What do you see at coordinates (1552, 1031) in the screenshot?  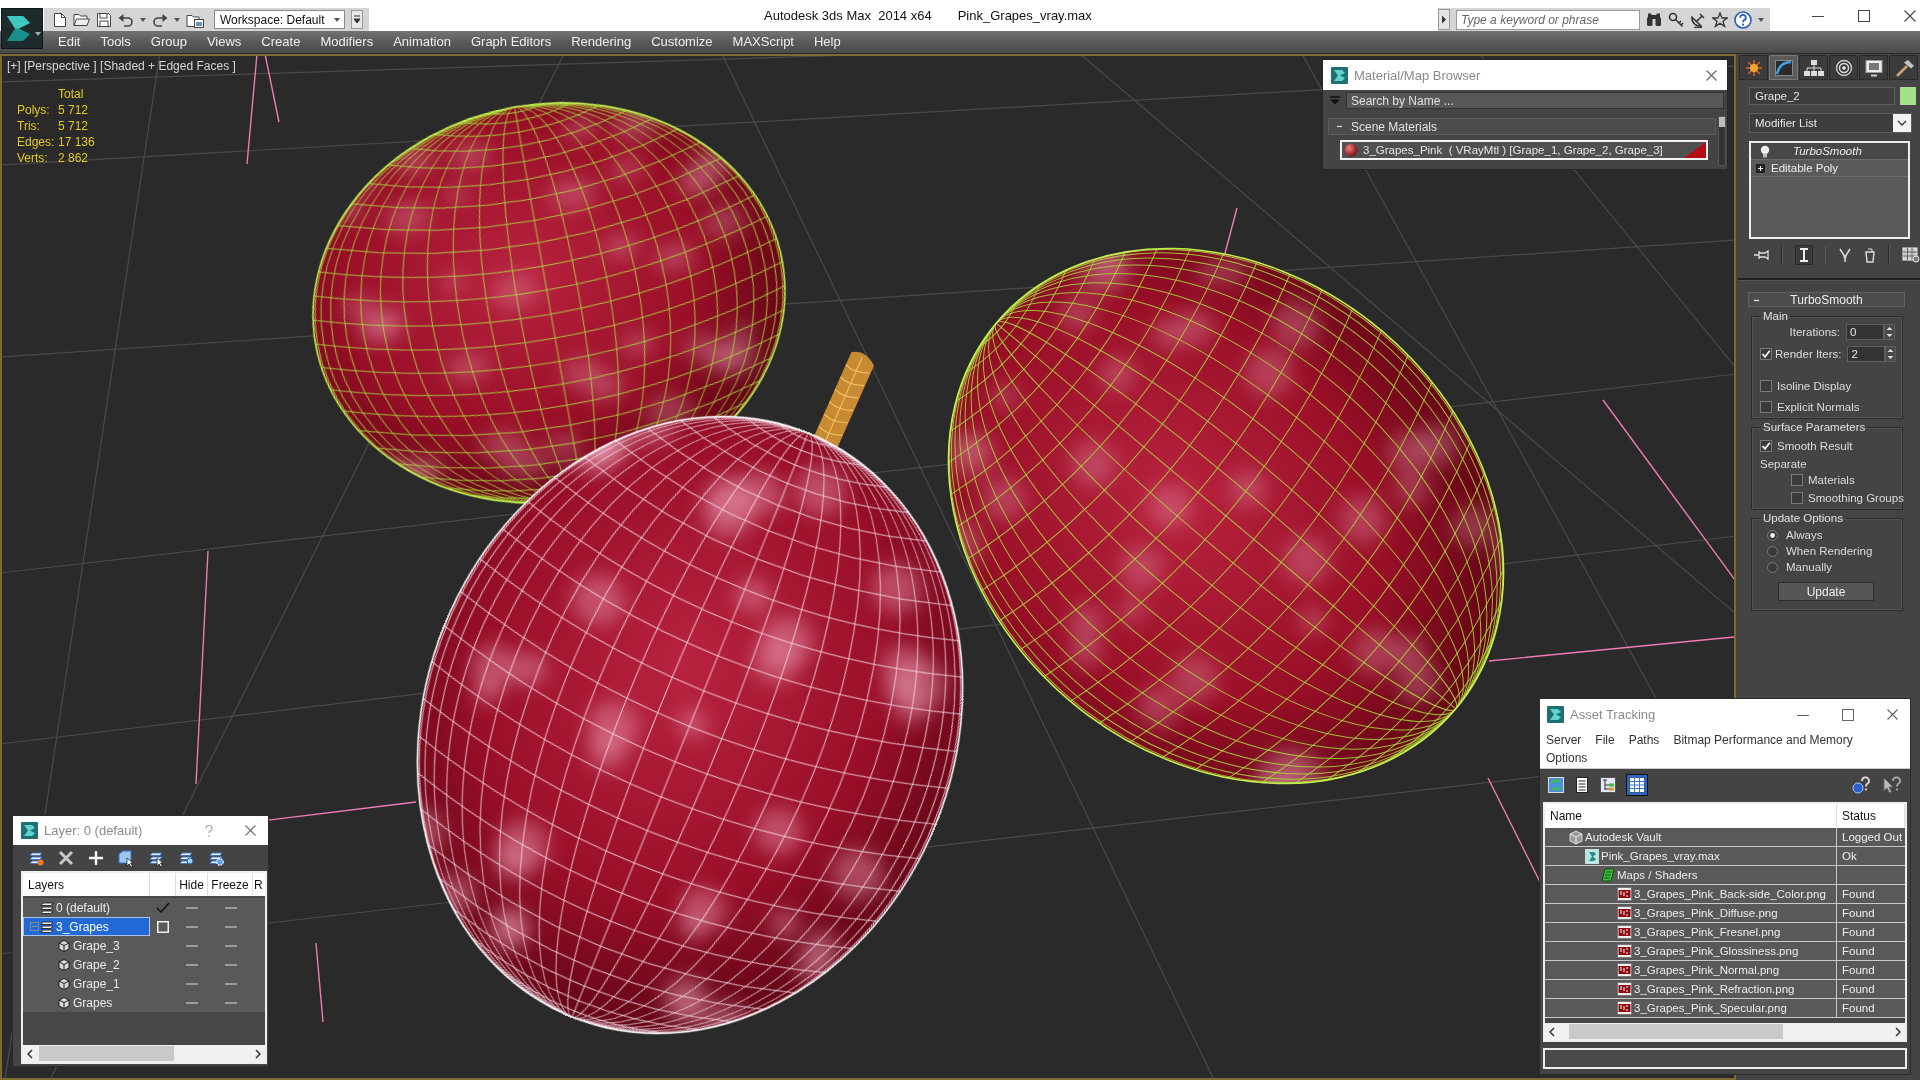 I see `chevron-left-icon` at bounding box center [1552, 1031].